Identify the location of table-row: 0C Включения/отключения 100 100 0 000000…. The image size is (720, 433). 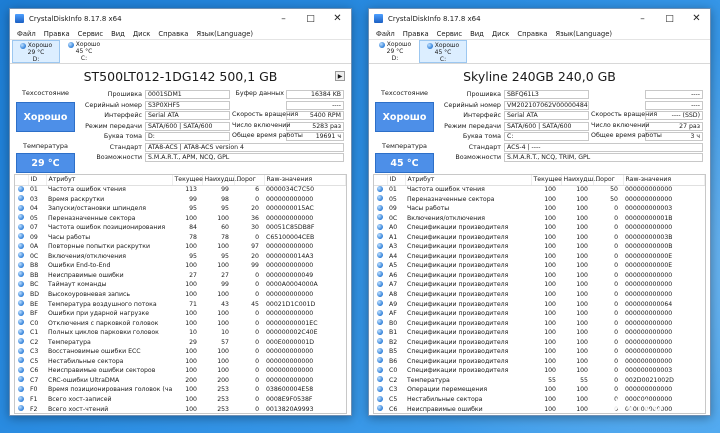
(539, 219).